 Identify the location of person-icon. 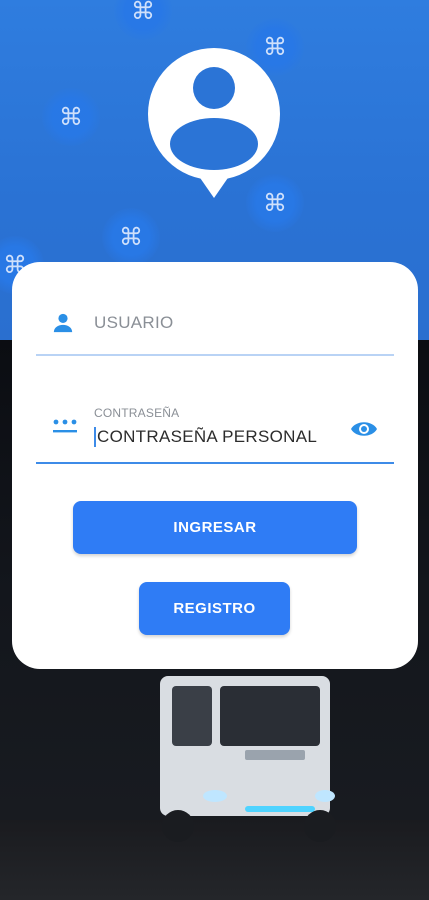
(63, 323).